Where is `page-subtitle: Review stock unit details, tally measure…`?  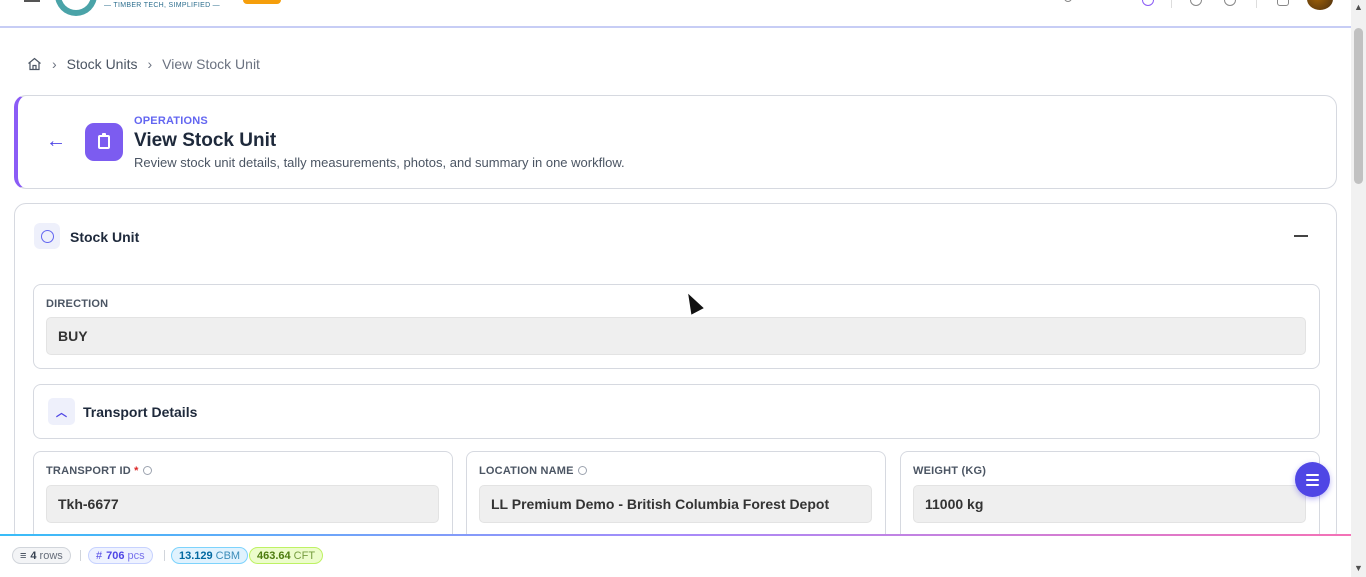 page-subtitle: Review stock unit details, tally measure… is located at coordinates (379, 162).